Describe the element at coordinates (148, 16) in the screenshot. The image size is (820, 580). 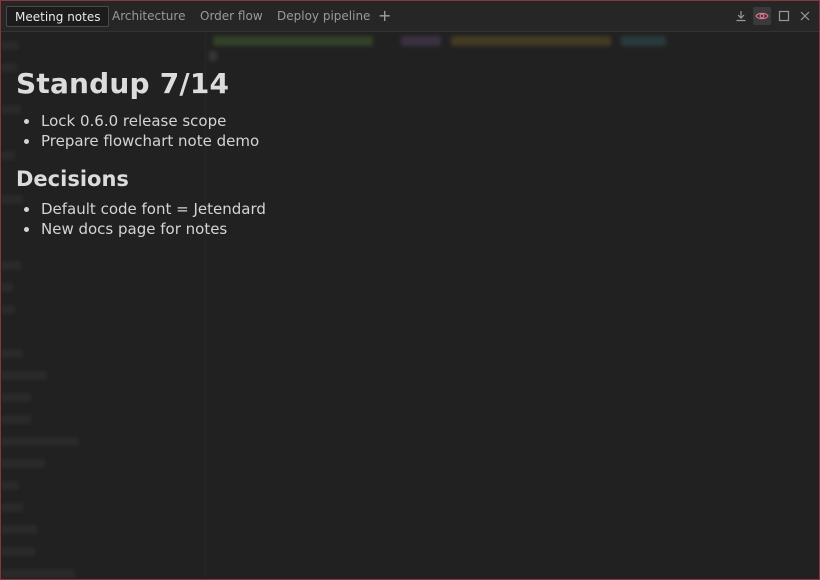
I see `tab-architecture: Architecture` at that location.